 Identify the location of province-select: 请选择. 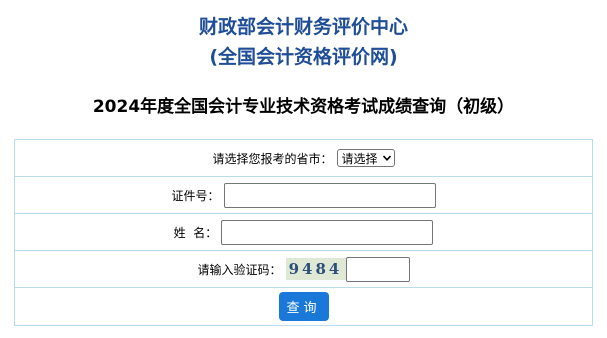
(365, 158).